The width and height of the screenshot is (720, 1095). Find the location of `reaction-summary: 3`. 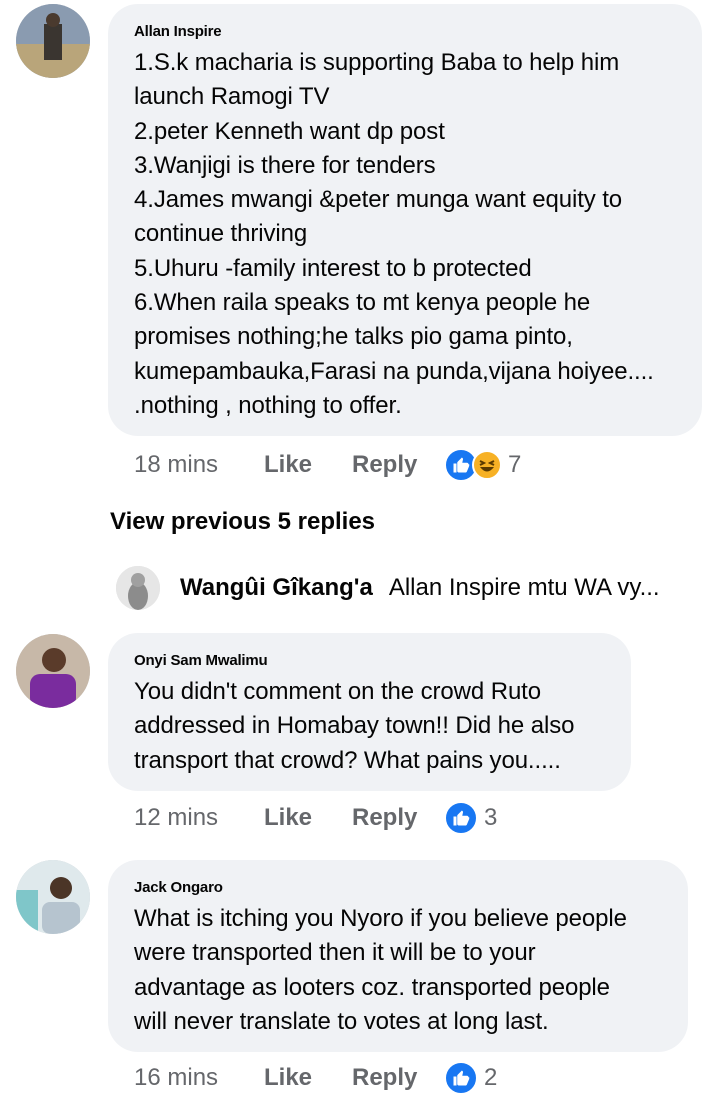

reaction-summary: 3 is located at coordinates (470, 818).